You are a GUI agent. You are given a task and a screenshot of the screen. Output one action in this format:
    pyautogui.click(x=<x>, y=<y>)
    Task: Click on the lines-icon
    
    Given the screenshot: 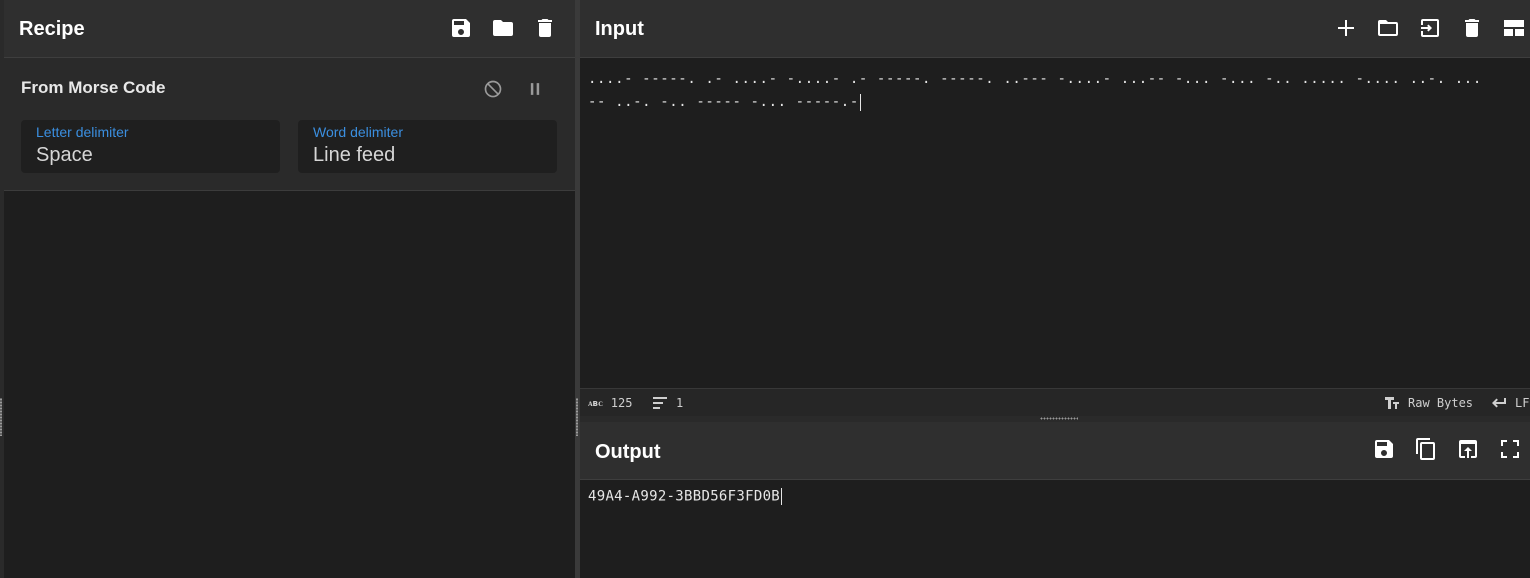 What is the action you would take?
    pyautogui.click(x=660, y=403)
    